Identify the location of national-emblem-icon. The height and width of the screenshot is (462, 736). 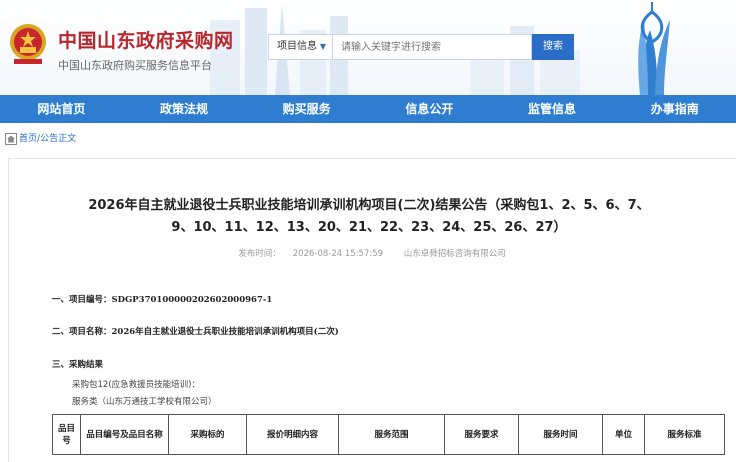
(28, 44).